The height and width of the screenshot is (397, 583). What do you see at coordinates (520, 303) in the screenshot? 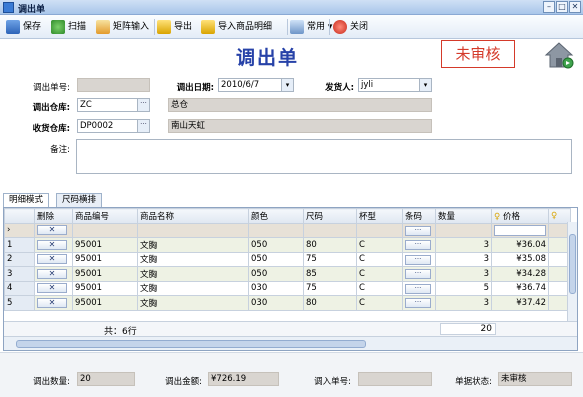
I see `price-cell: ¥37.42` at bounding box center [520, 303].